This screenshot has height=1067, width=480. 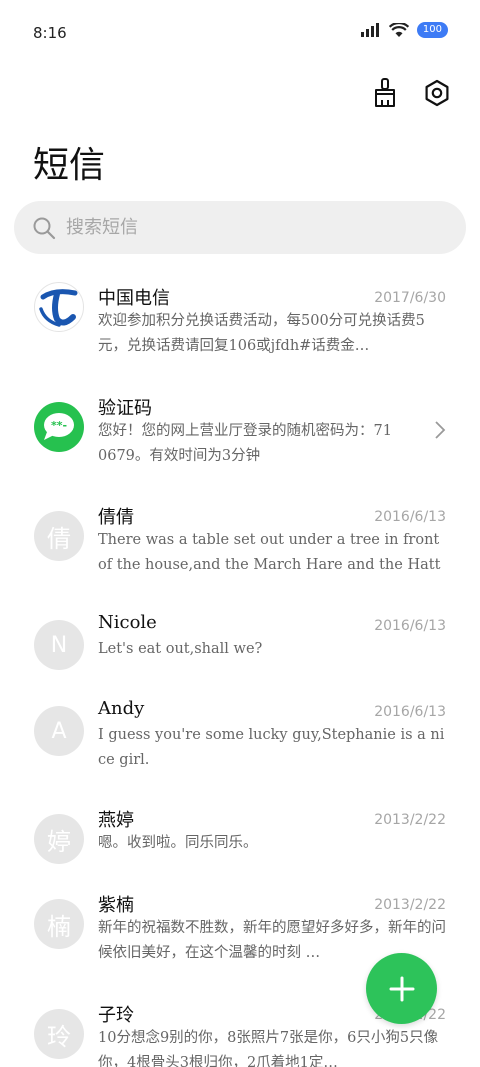 I want to click on top-actions, so click(x=411, y=93).